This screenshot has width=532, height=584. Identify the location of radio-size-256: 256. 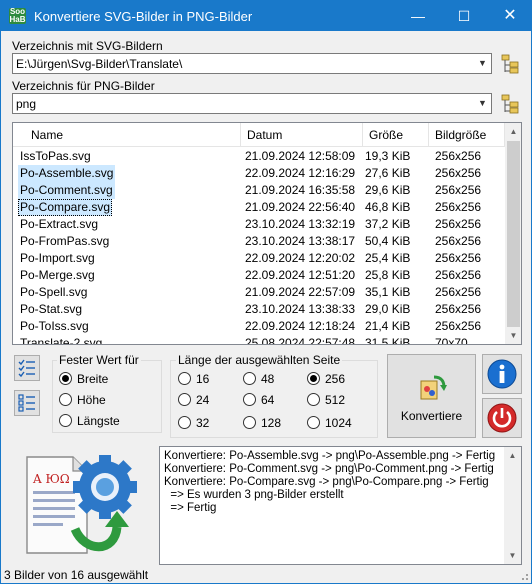
(326, 380).